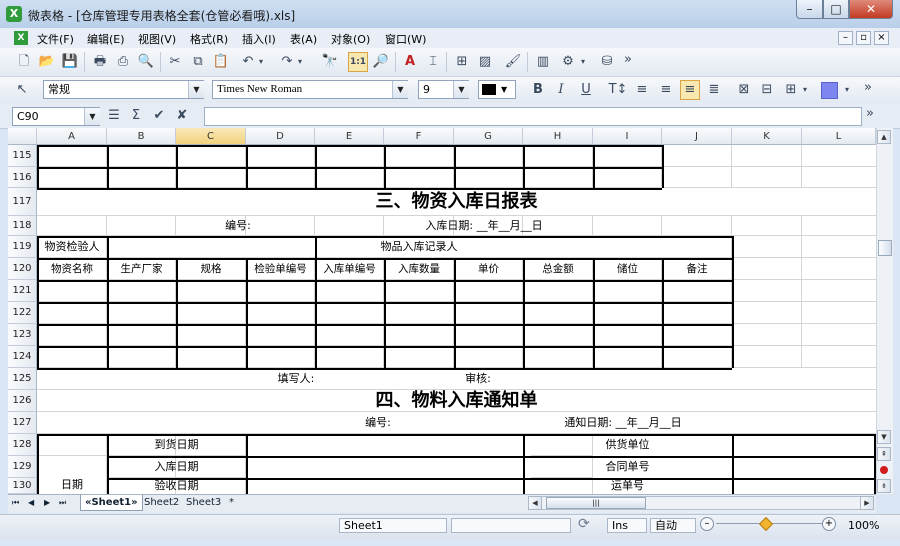 This screenshot has width=900, height=546. I want to click on menu-window: 窗口(W), so click(405, 39).